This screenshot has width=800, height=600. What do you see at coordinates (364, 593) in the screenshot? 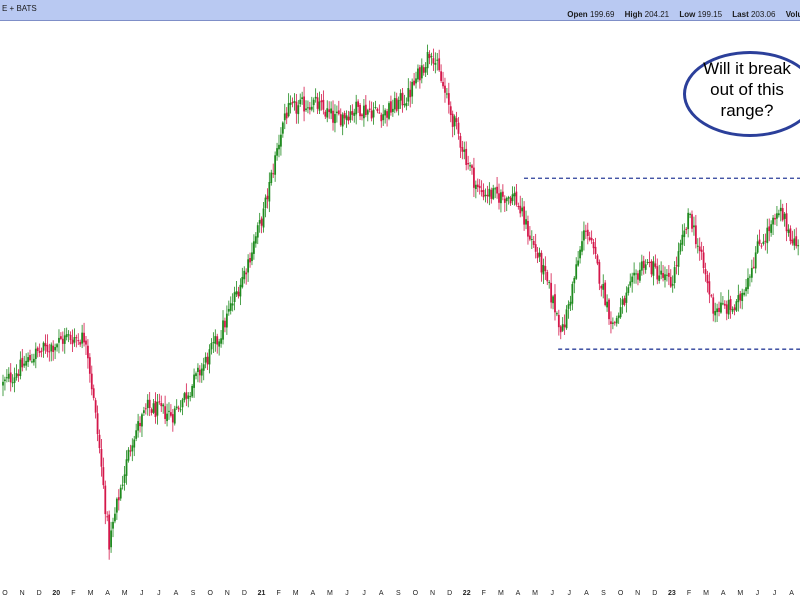
I see `x-tick-label: J` at bounding box center [364, 593].